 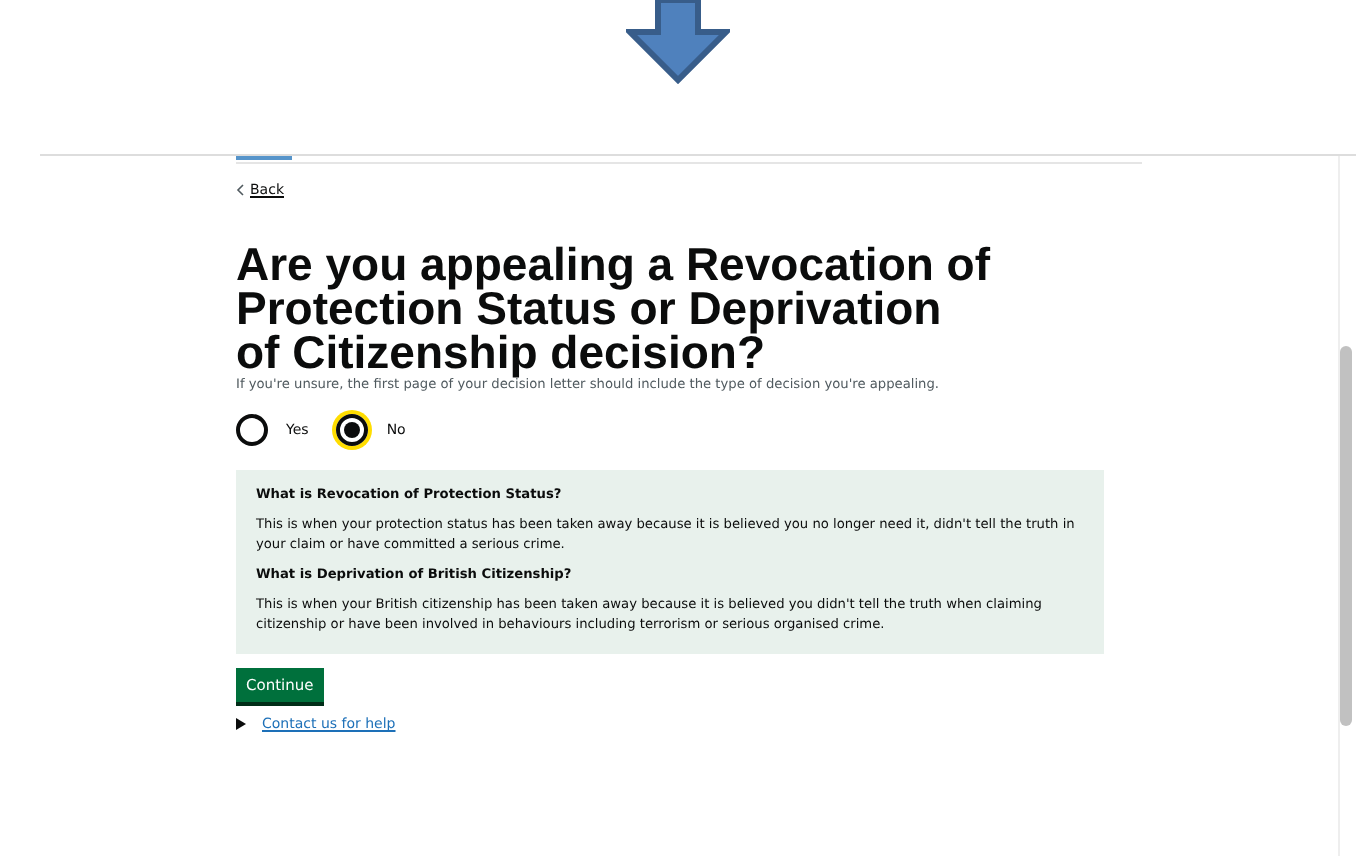 What do you see at coordinates (241, 724) in the screenshot?
I see `triangle-right-icon` at bounding box center [241, 724].